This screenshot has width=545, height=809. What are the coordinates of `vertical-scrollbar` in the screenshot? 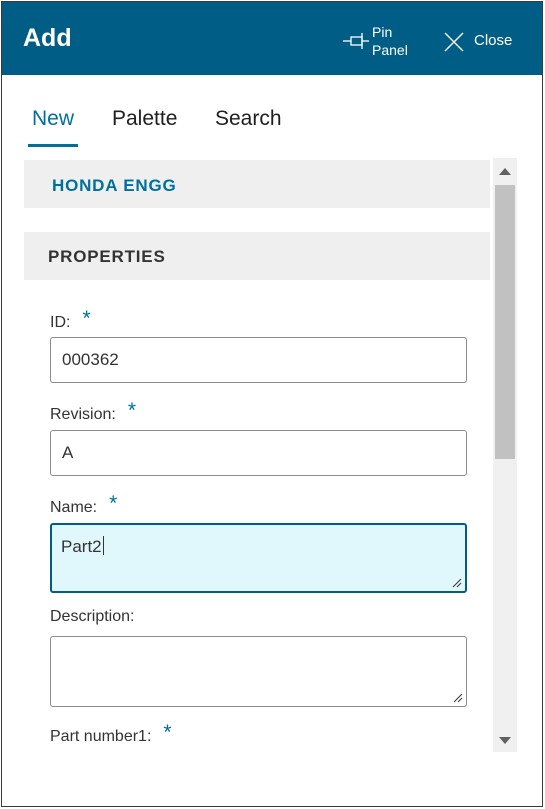 It's located at (505, 455).